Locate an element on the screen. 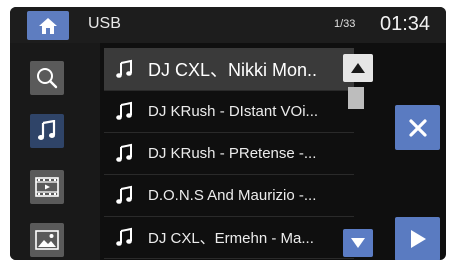 This screenshot has height=265, width=455. sidebar-item-search is located at coordinates (47, 78).